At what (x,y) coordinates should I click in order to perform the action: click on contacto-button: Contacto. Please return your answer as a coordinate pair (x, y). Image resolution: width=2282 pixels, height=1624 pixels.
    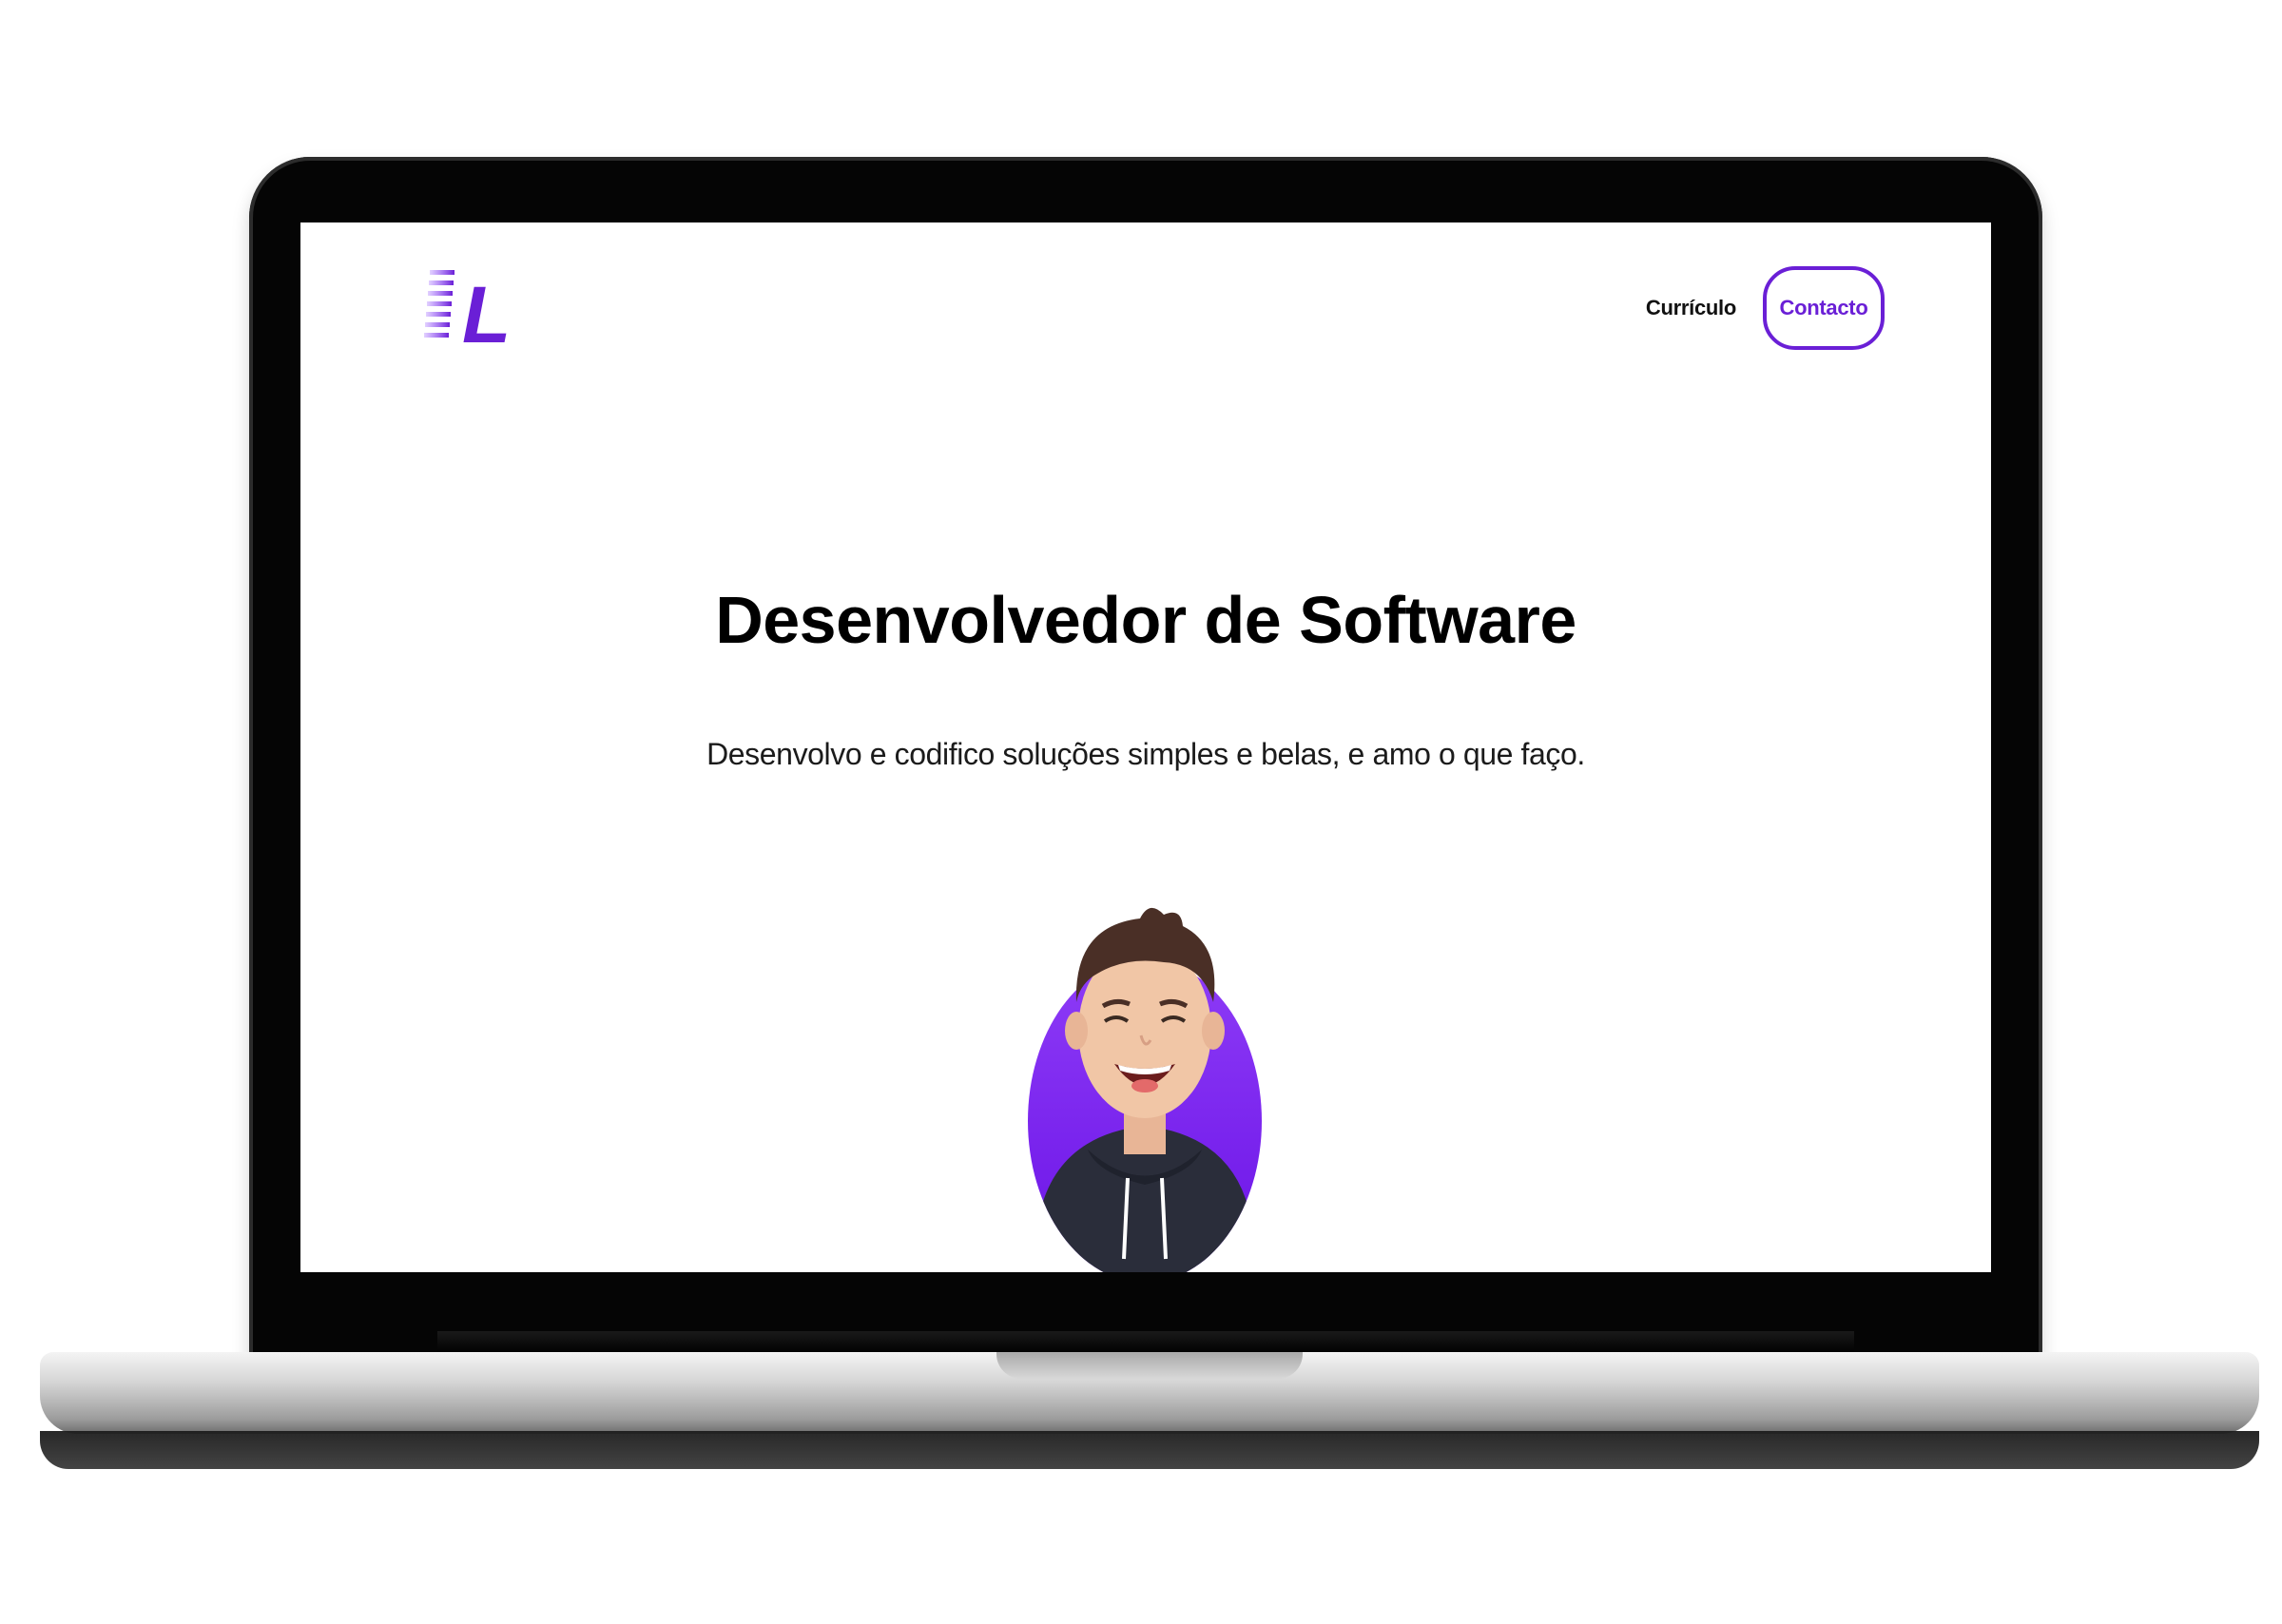
    Looking at the image, I should click on (1824, 308).